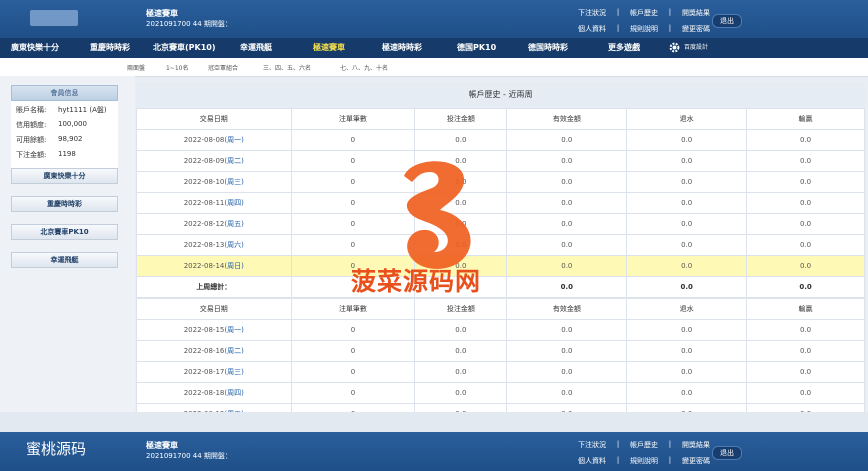 Image resolution: width=868 pixels, height=471 pixels. What do you see at coordinates (204, 372) in the screenshot?
I see `date-text: 2022-08-17` at bounding box center [204, 372].